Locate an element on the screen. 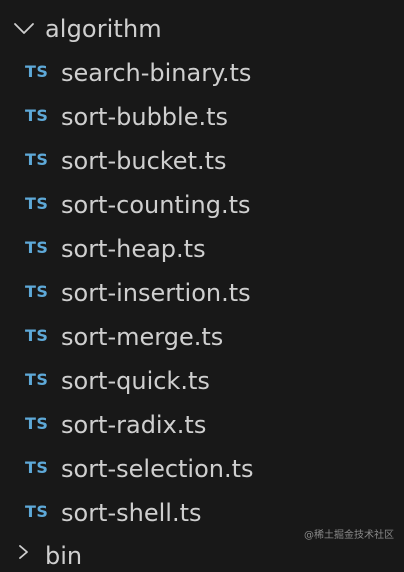 The height and width of the screenshot is (572, 404). file-row: TS sort-quick.ts is located at coordinates (202, 381).